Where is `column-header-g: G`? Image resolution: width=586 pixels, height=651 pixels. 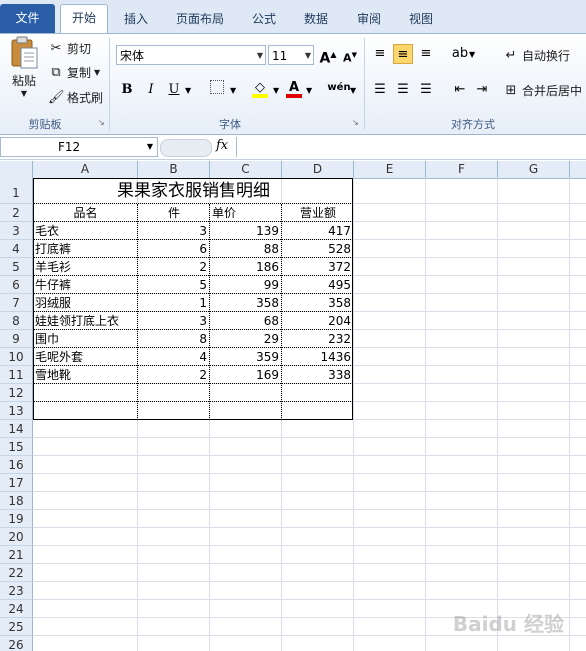 column-header-g: G is located at coordinates (534, 169).